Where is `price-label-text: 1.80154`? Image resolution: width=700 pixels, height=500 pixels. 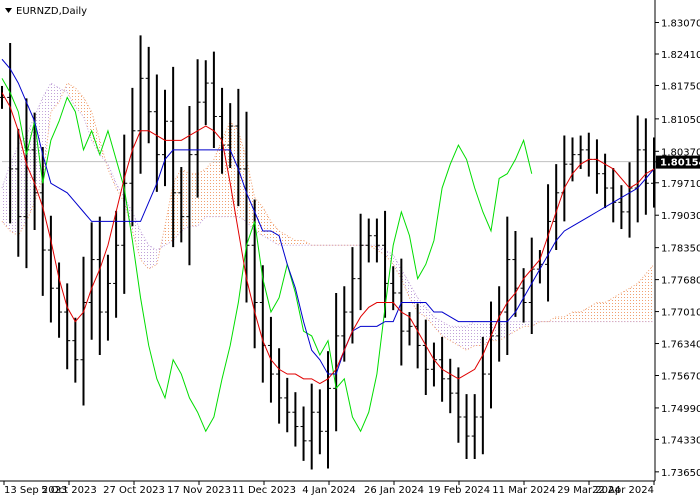
price-label-text: 1.80154 is located at coordinates (680, 163).